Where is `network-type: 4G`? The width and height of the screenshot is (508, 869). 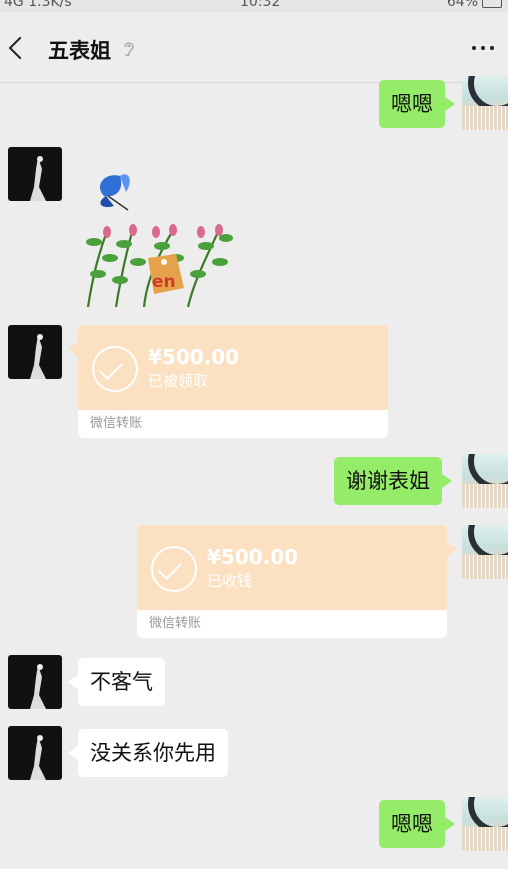
network-type: 4G is located at coordinates (14, 5).